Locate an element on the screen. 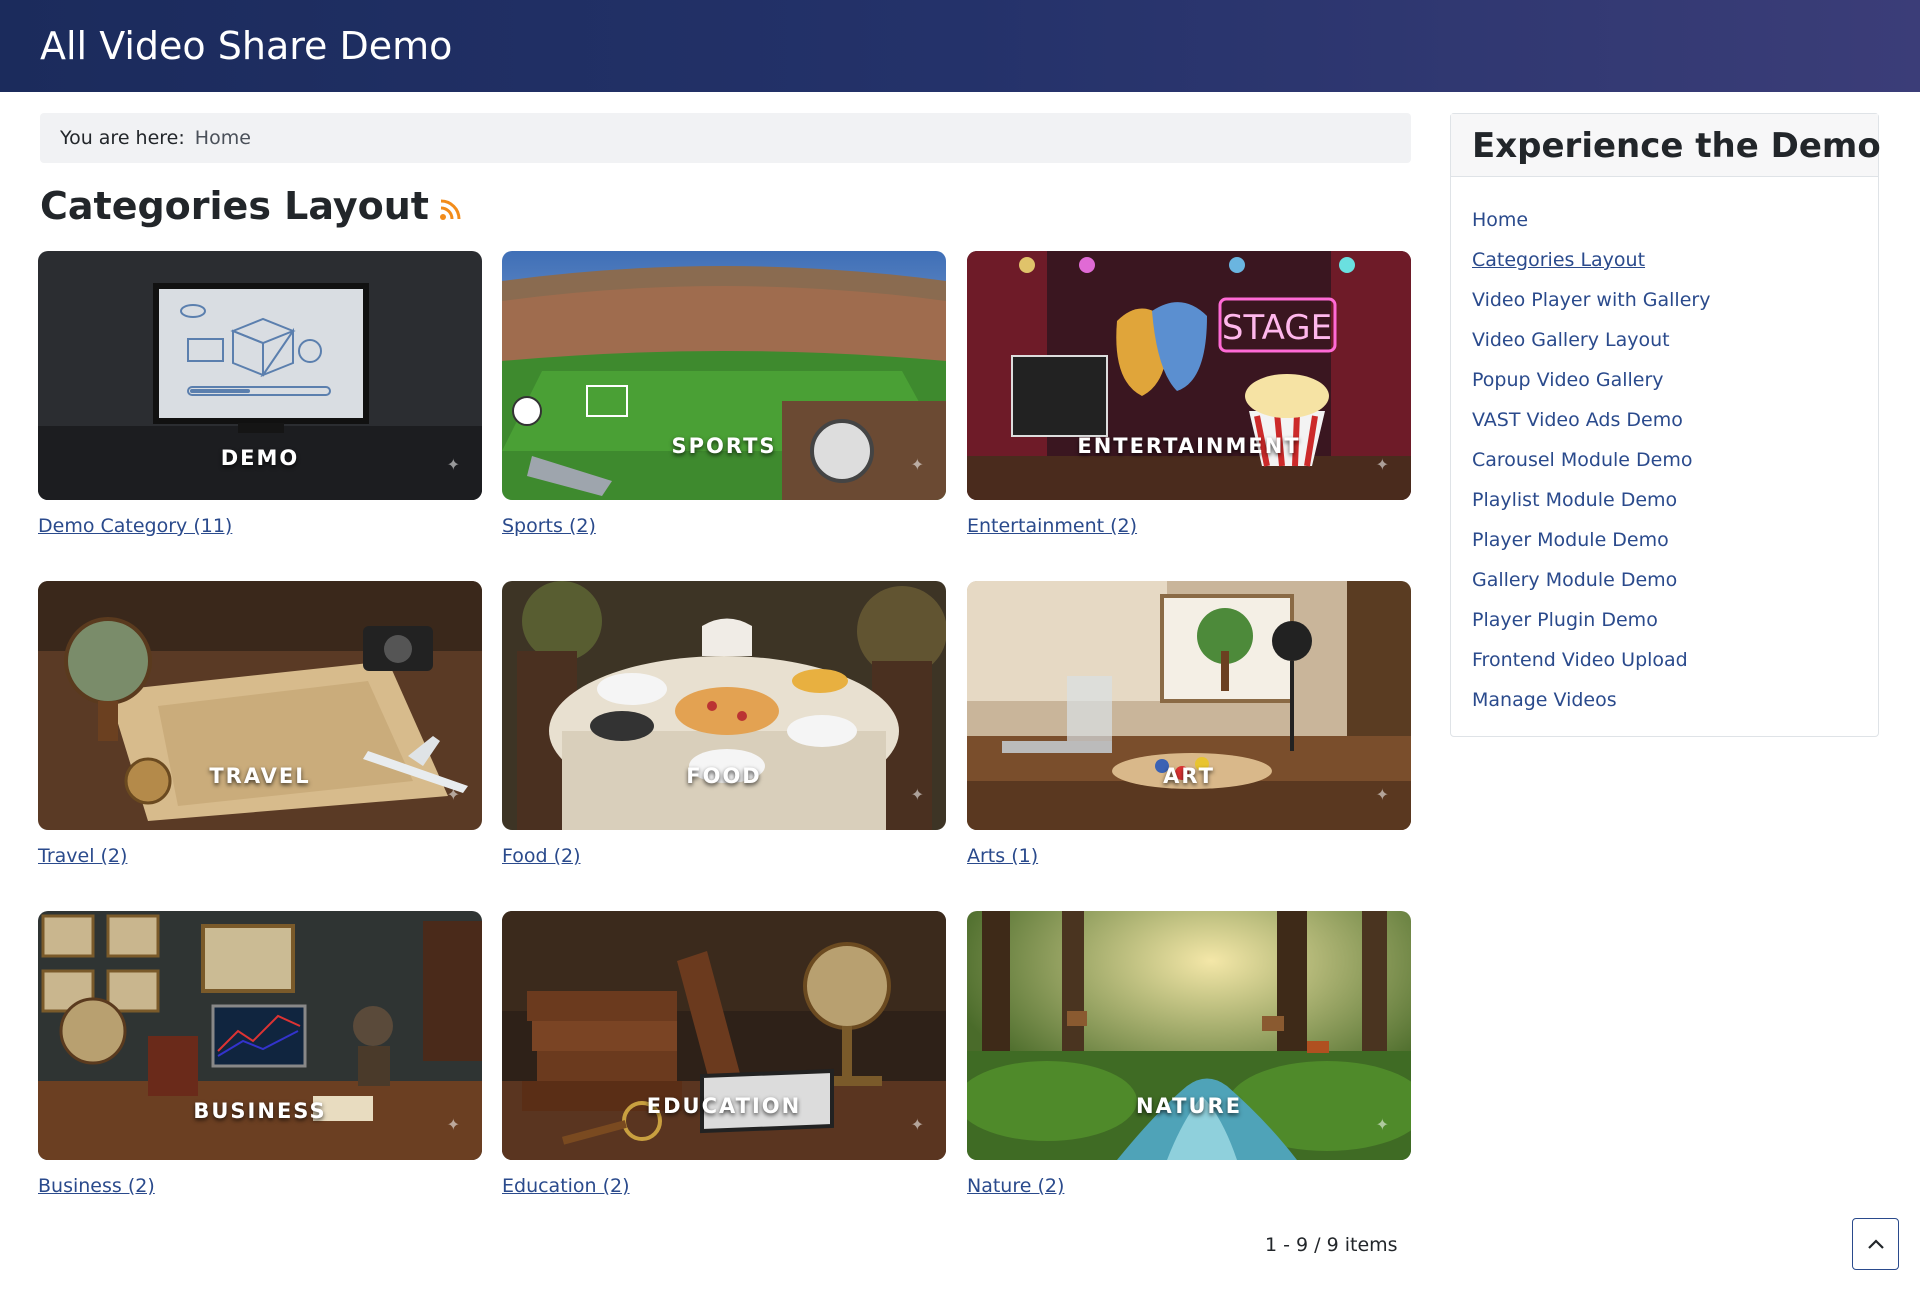 The image size is (1920, 1291). breadcrumb-current: Home is located at coordinates (222, 138).